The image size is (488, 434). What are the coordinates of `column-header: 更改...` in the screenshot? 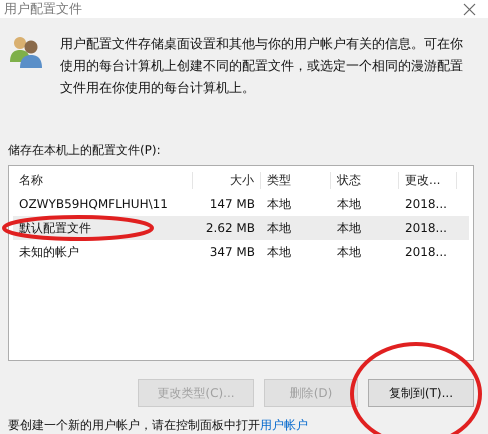 It's located at (428, 180).